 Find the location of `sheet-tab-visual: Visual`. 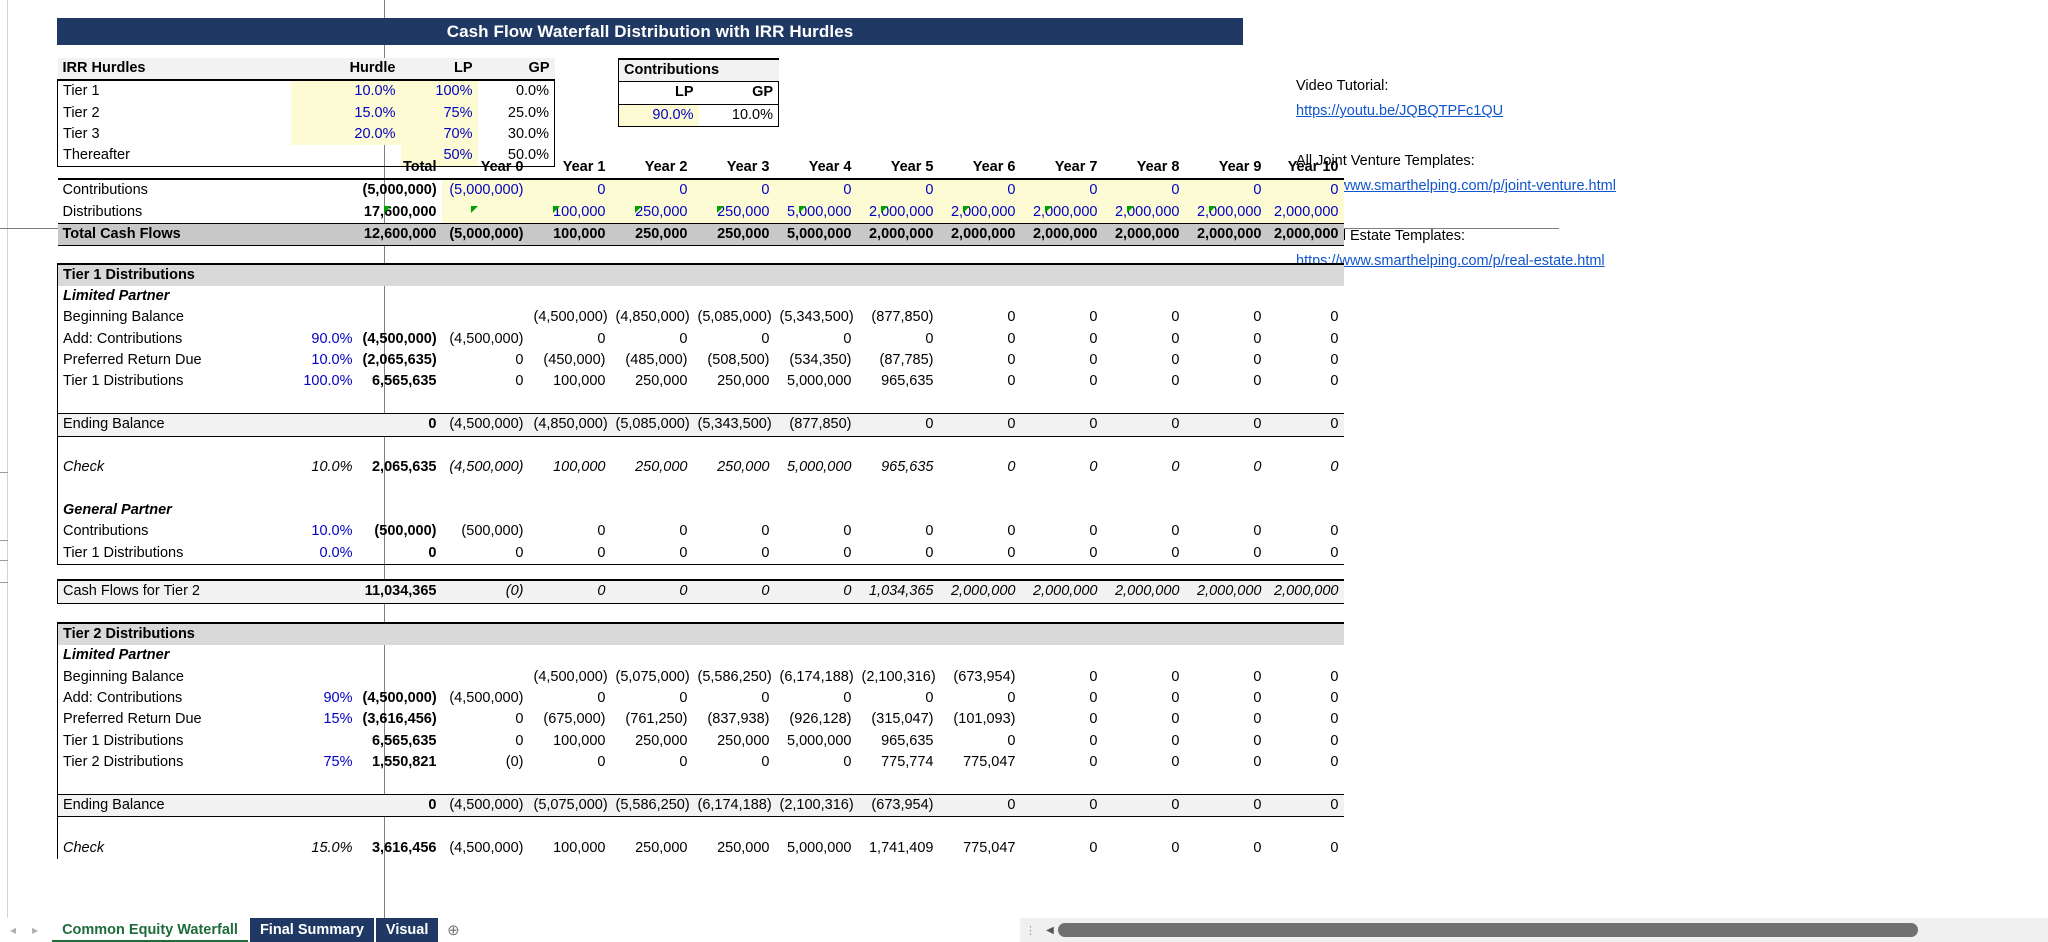

sheet-tab-visual: Visual is located at coordinates (407, 930).